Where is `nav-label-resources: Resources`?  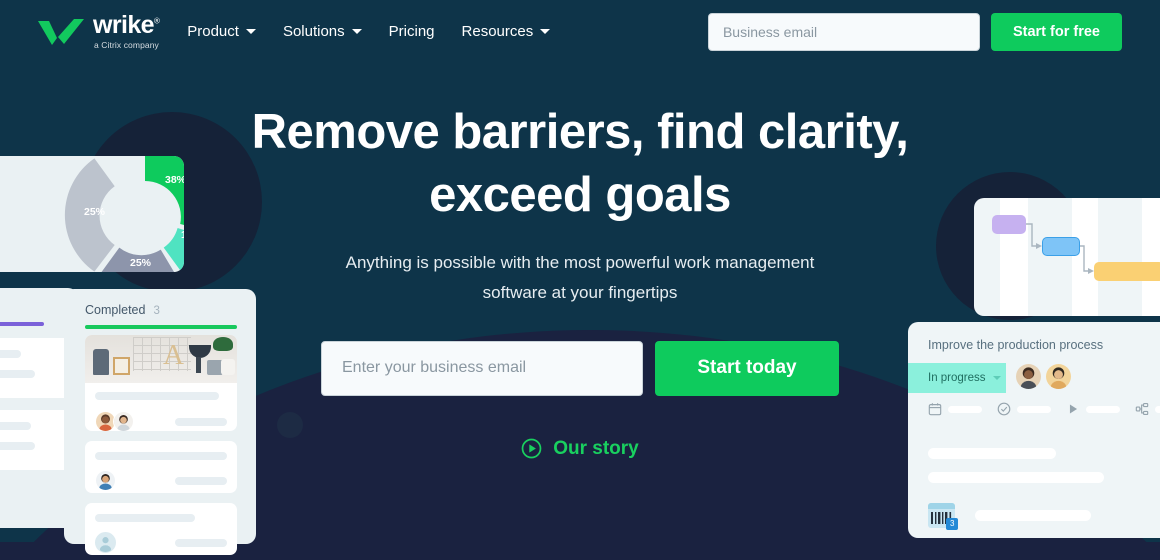 nav-label-resources: Resources is located at coordinates (497, 31).